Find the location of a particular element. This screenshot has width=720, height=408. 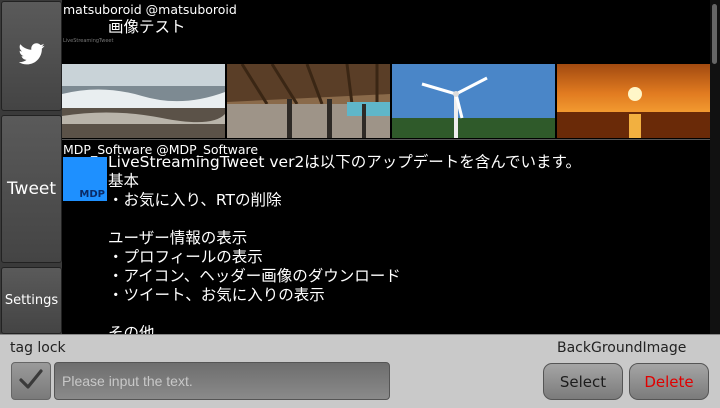

timeline-scrollbar is located at coordinates (715, 167).